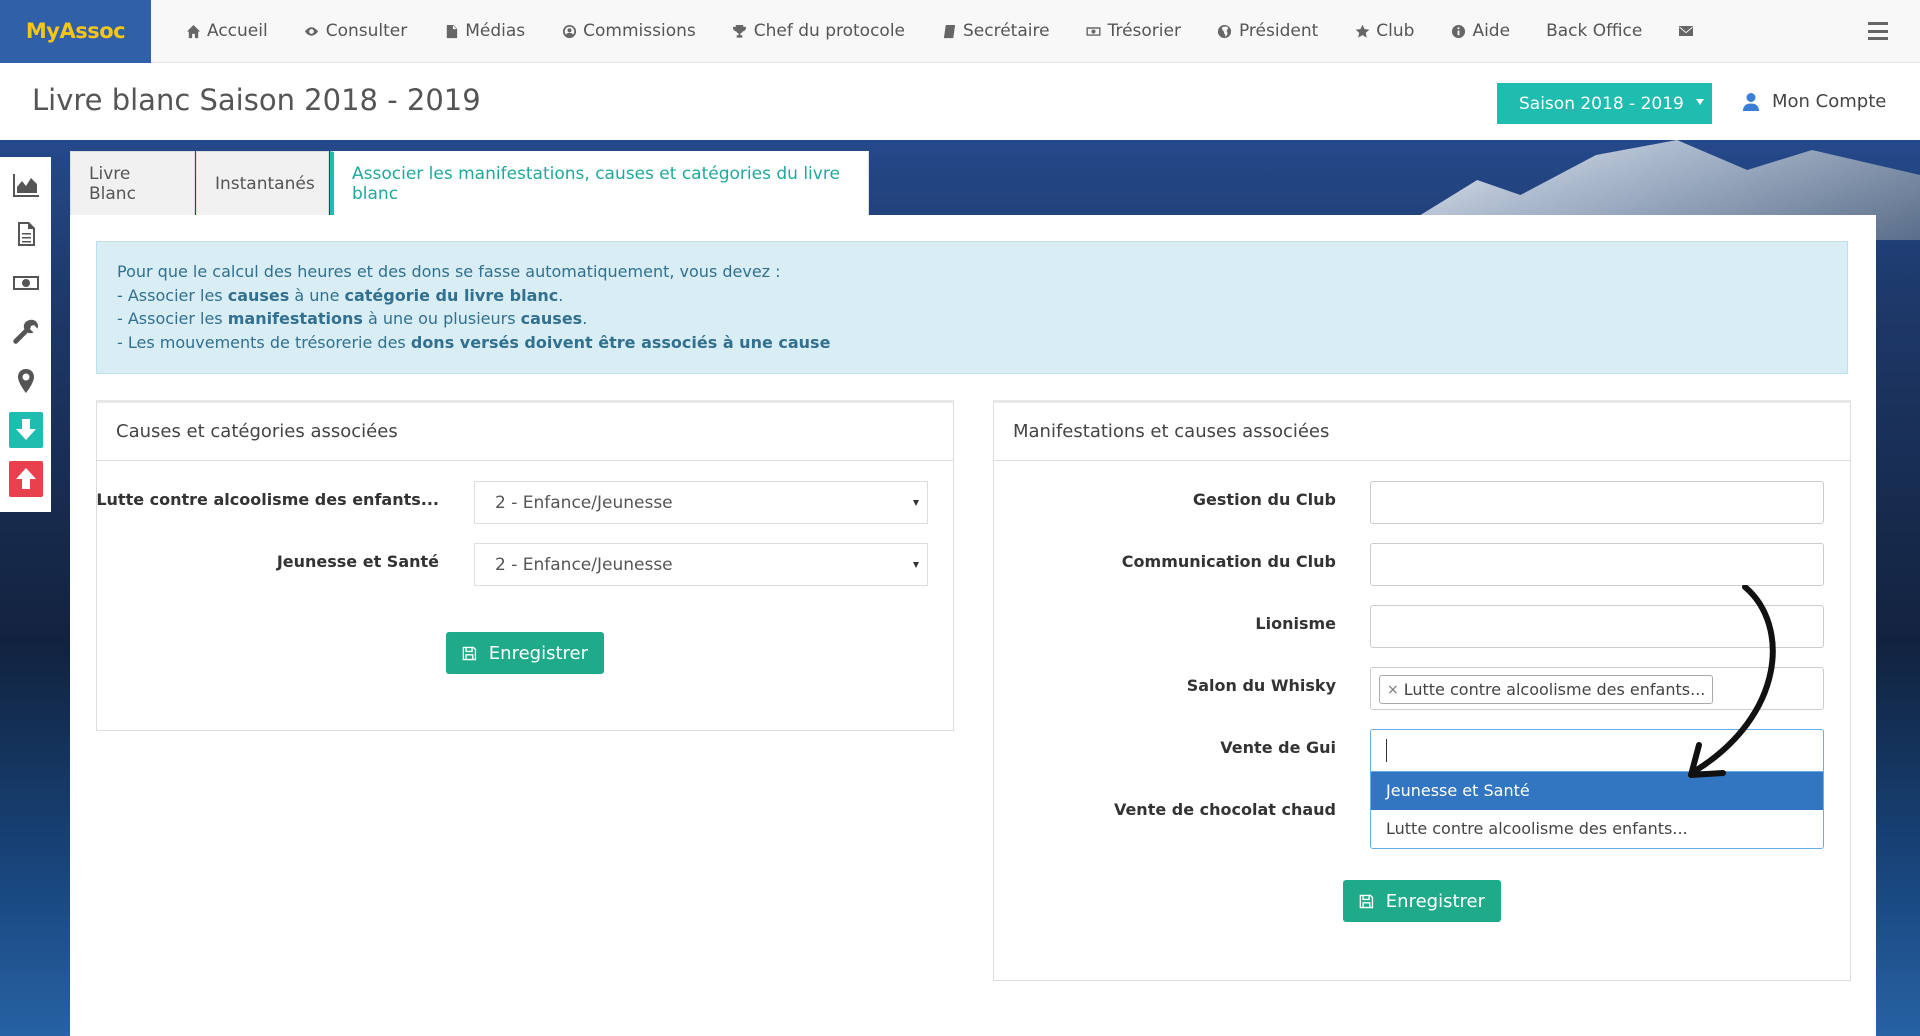 This screenshot has width=1920, height=1036. What do you see at coordinates (1133, 31) in the screenshot?
I see `nav-item-tresorier: Trésorier` at bounding box center [1133, 31].